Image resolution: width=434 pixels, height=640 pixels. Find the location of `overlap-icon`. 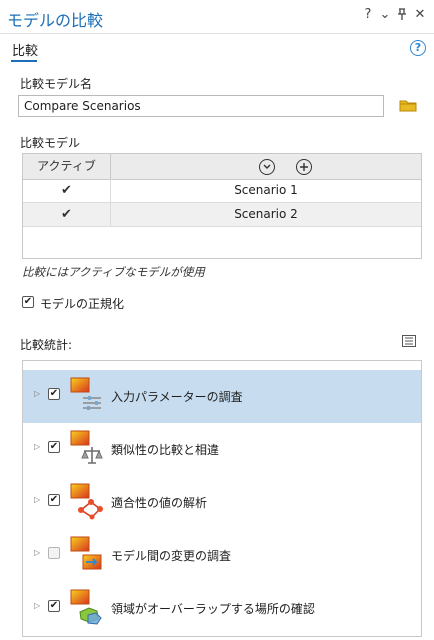

overlap-icon is located at coordinates (86, 607).